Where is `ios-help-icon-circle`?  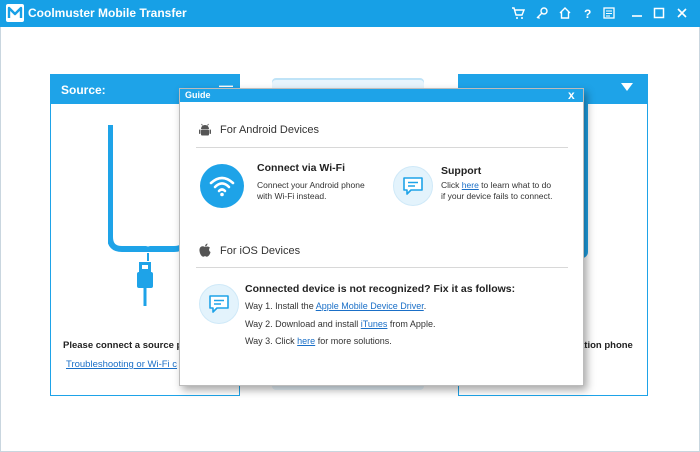 ios-help-icon-circle is located at coordinates (219, 304).